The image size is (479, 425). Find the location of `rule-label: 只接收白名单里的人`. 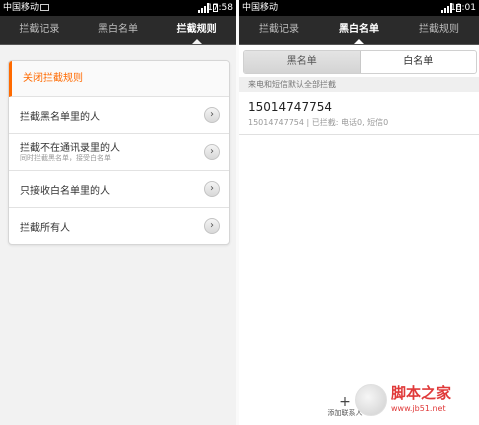

rule-label: 只接收白名单里的人 is located at coordinates (65, 191).